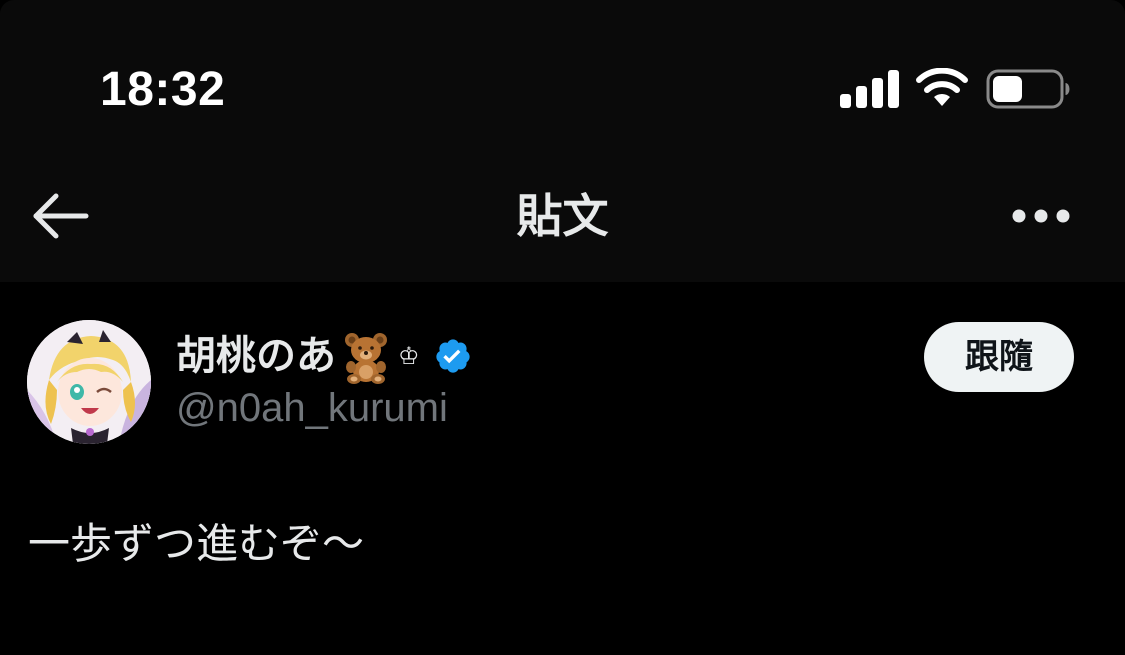  I want to click on more-horizontal-icon, so click(1041, 216).